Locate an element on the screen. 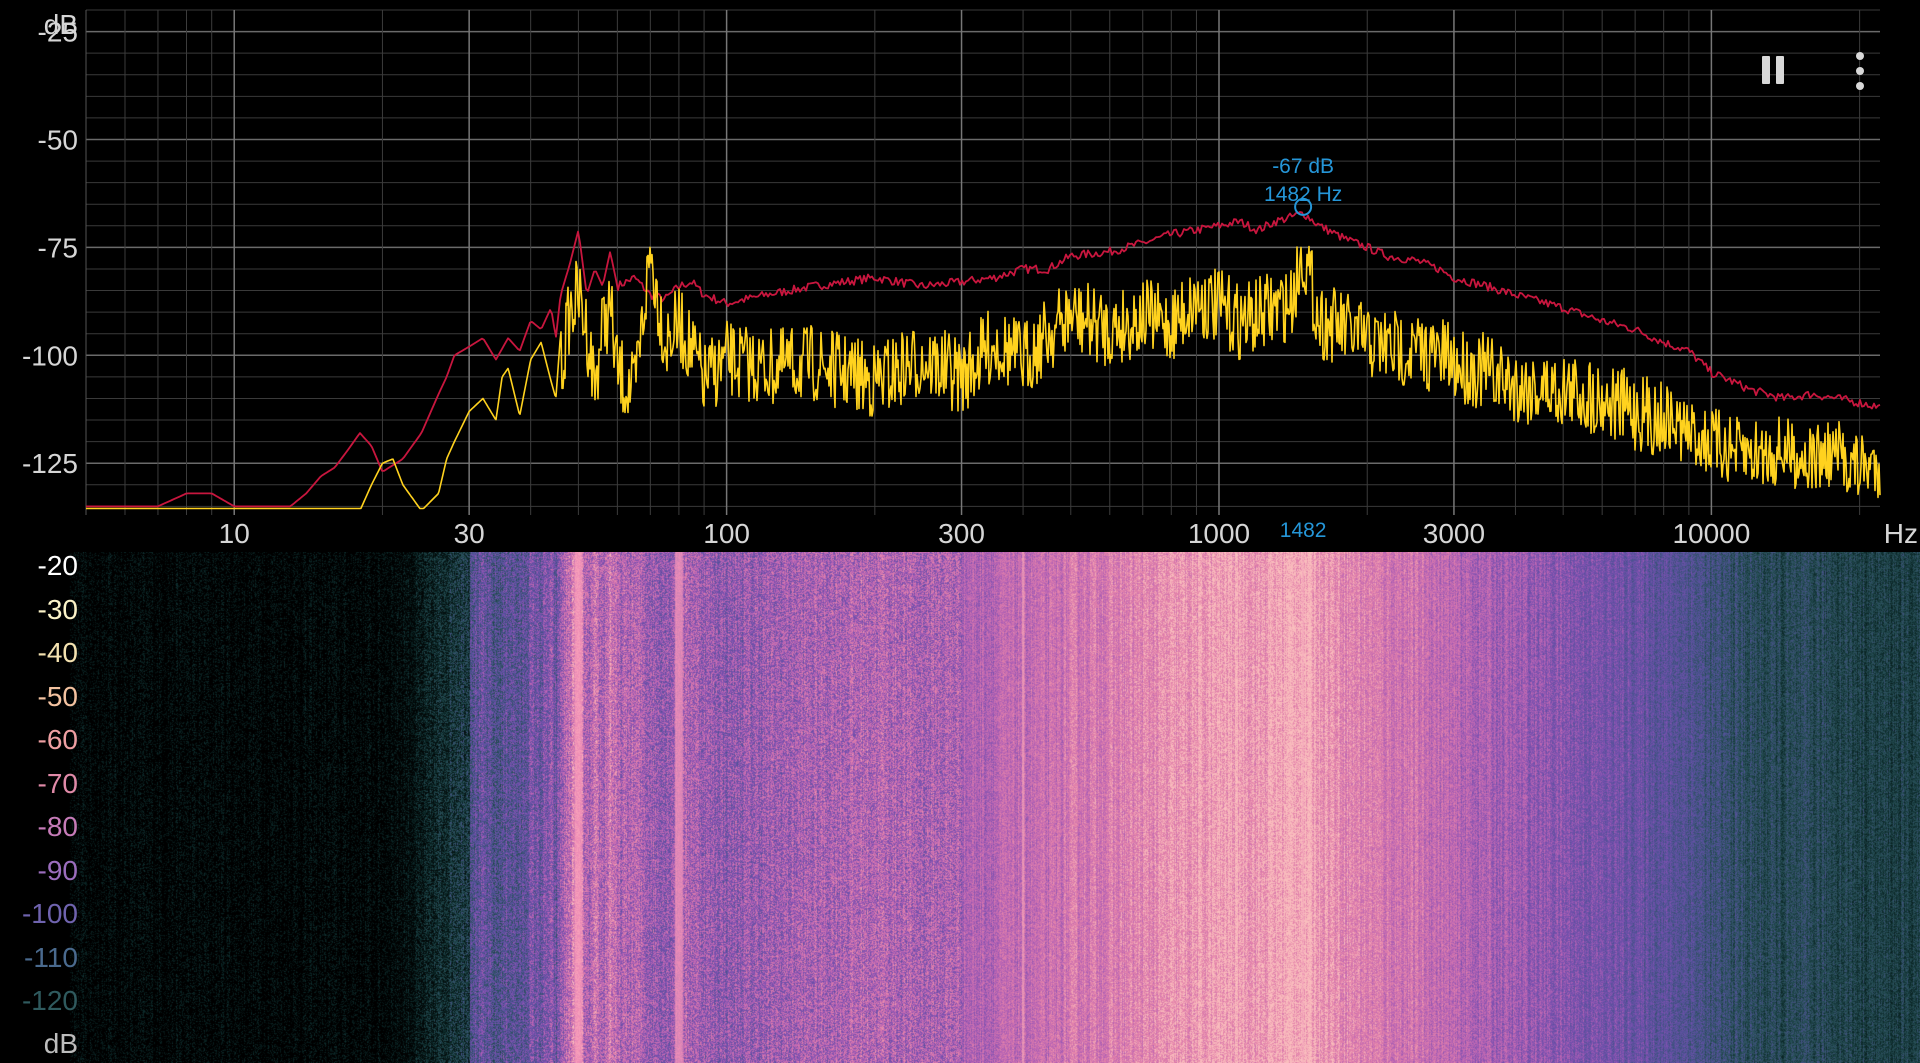  x-tick-label: 3000 is located at coordinates (1454, 533).